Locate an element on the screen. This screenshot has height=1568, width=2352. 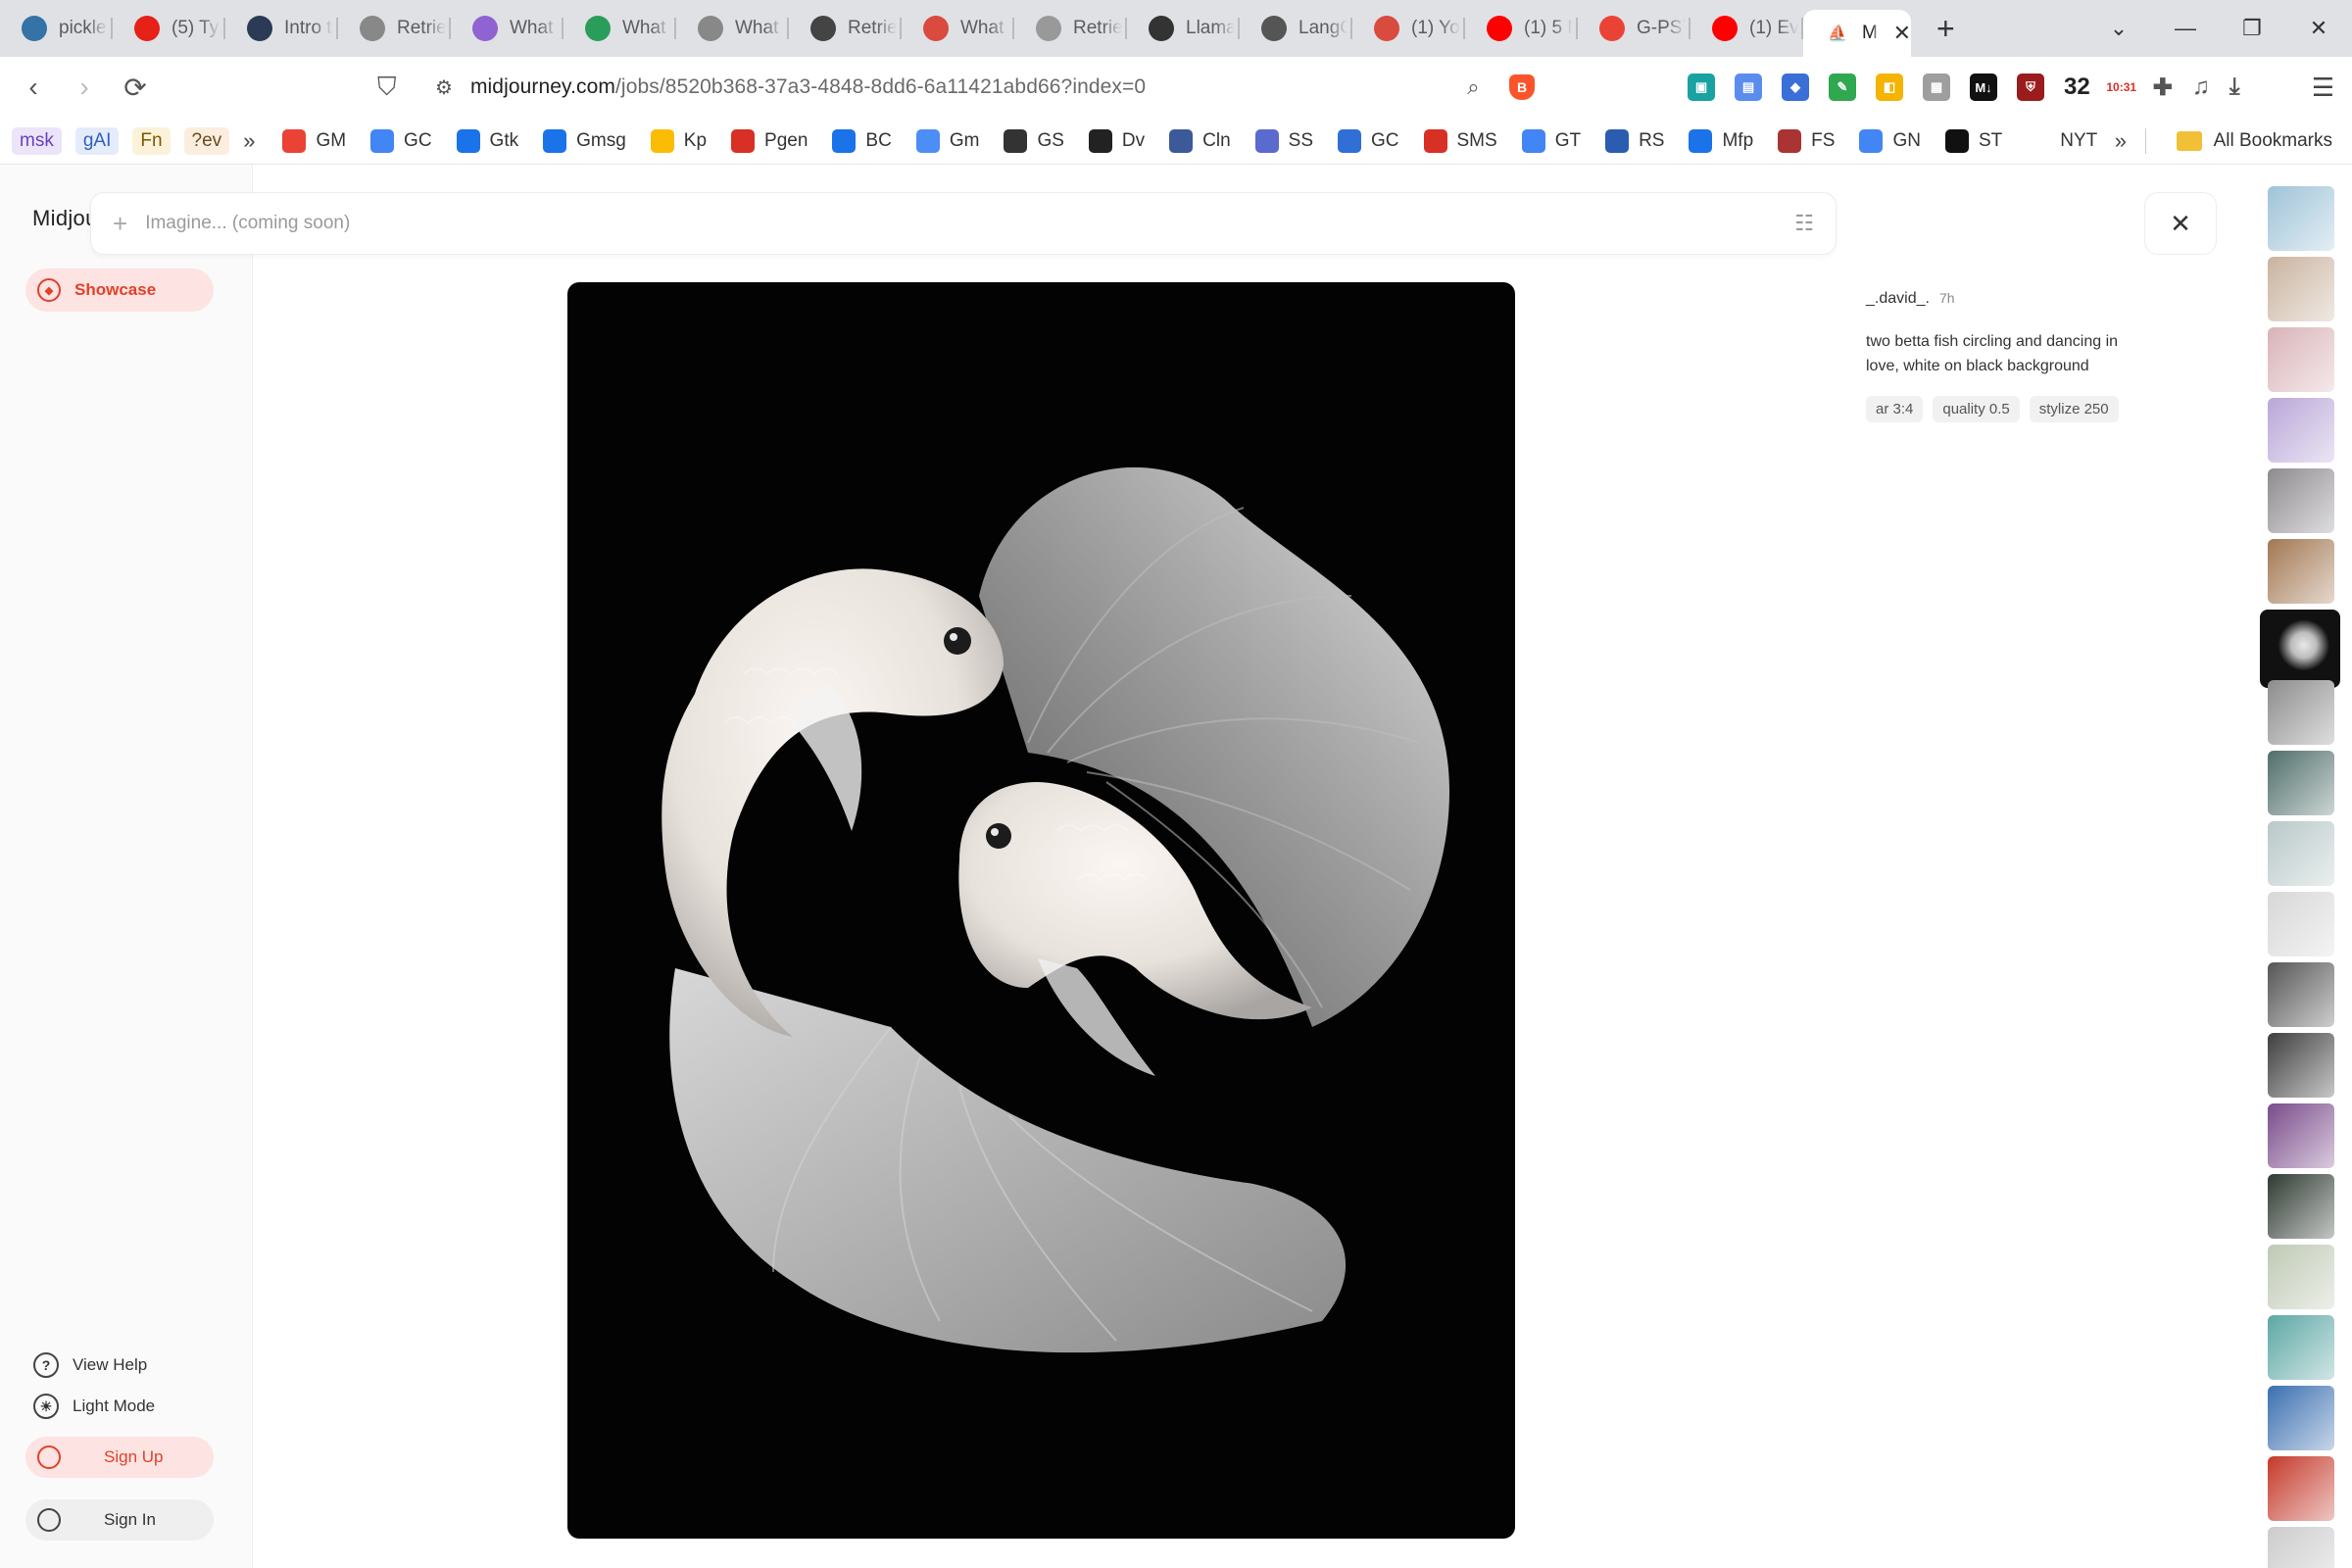
browser-tab: pickle is located at coordinates (56, 28).